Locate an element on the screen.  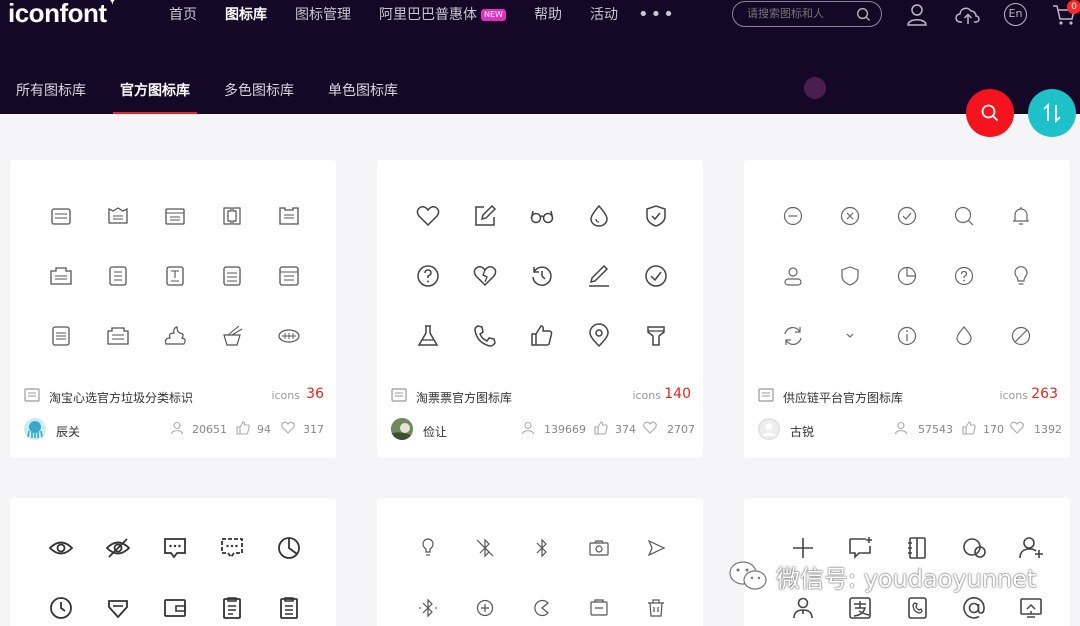
message-dots-icon is located at coordinates (175, 548).